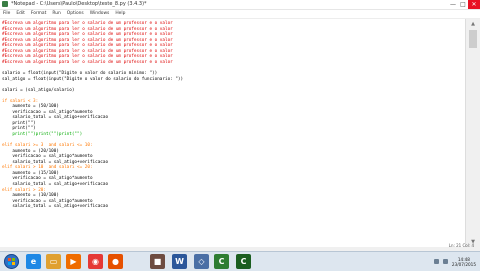 This screenshot has width=480, height=271. What do you see at coordinates (75, 14) in the screenshot?
I see `menu-options: Options` at bounding box center [75, 14].